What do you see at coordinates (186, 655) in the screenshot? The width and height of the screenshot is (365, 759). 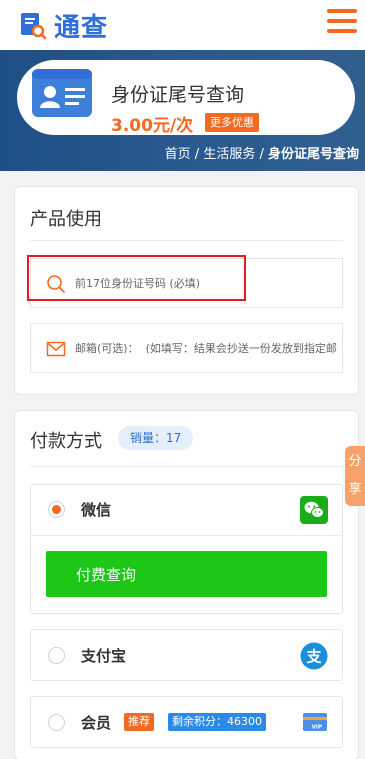 I see `pay-option-alipay: 支付宝 支` at bounding box center [186, 655].